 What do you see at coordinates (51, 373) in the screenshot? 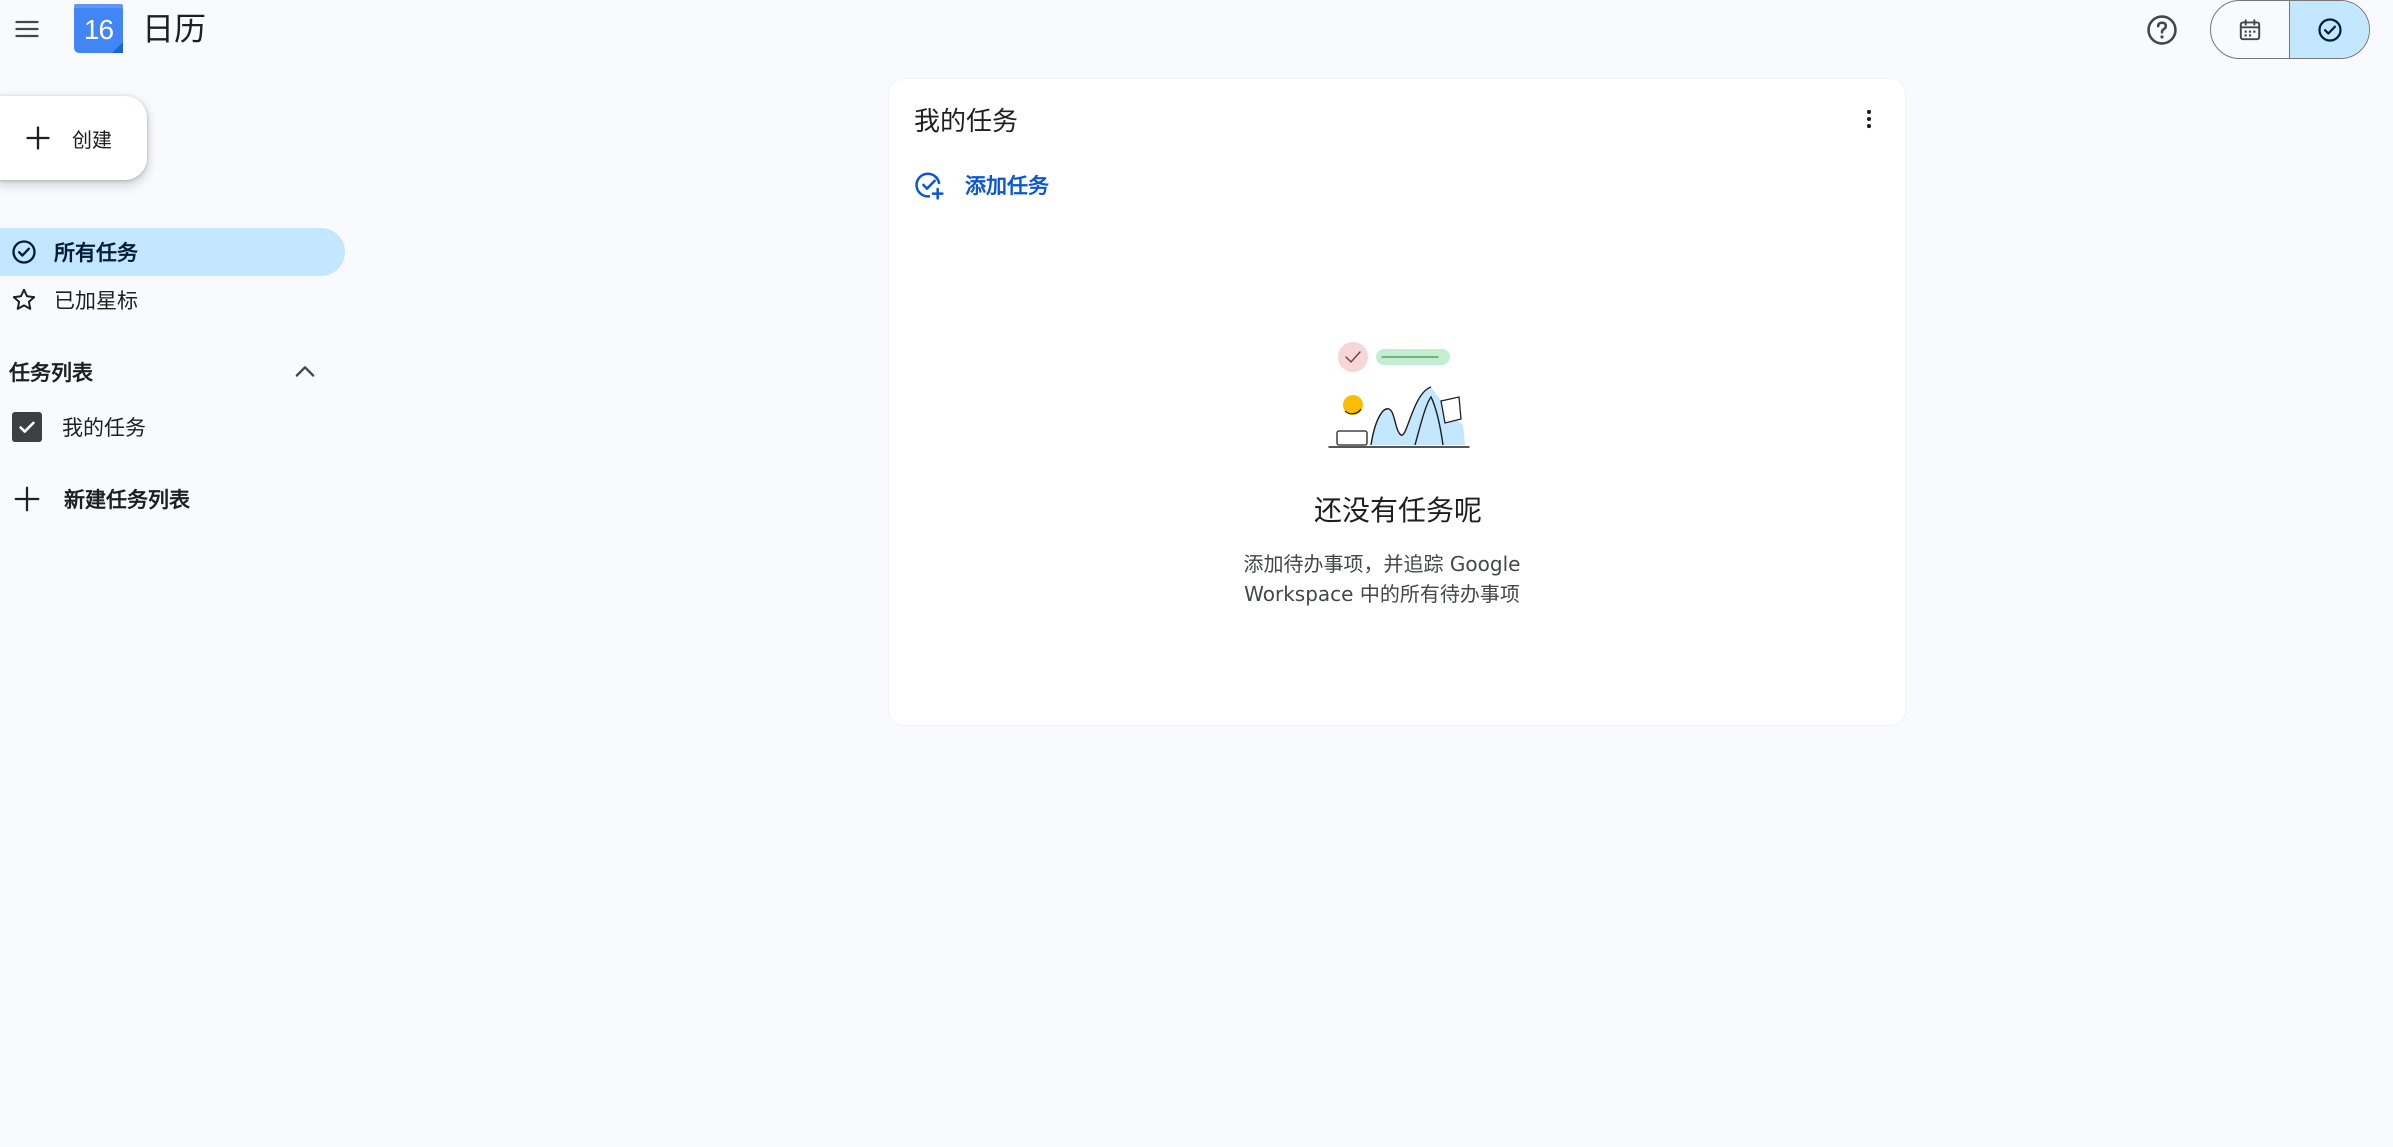
I see `task-lists-section-title: 任务列表` at bounding box center [51, 373].